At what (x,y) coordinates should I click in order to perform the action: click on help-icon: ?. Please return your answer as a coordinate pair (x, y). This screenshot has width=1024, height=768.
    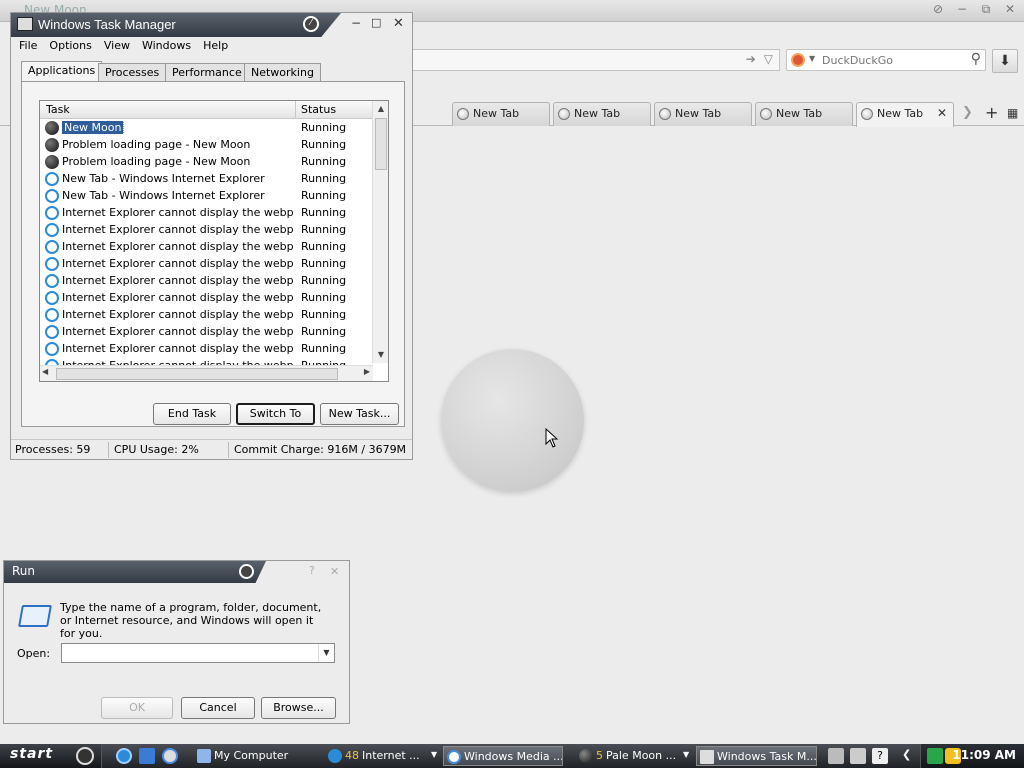
    Looking at the image, I should click on (880, 756).